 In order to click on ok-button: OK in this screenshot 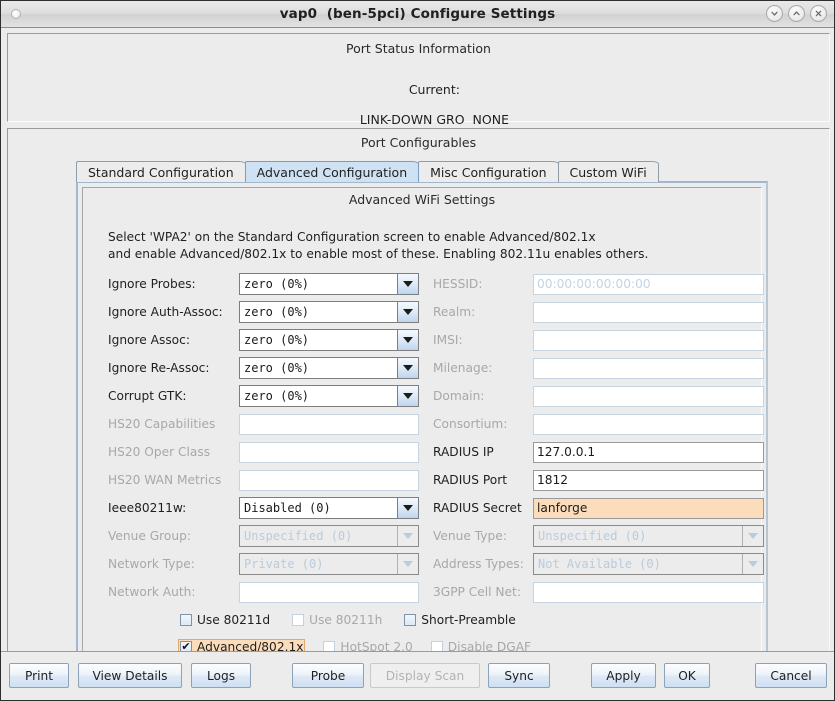, I will do `click(687, 675)`.